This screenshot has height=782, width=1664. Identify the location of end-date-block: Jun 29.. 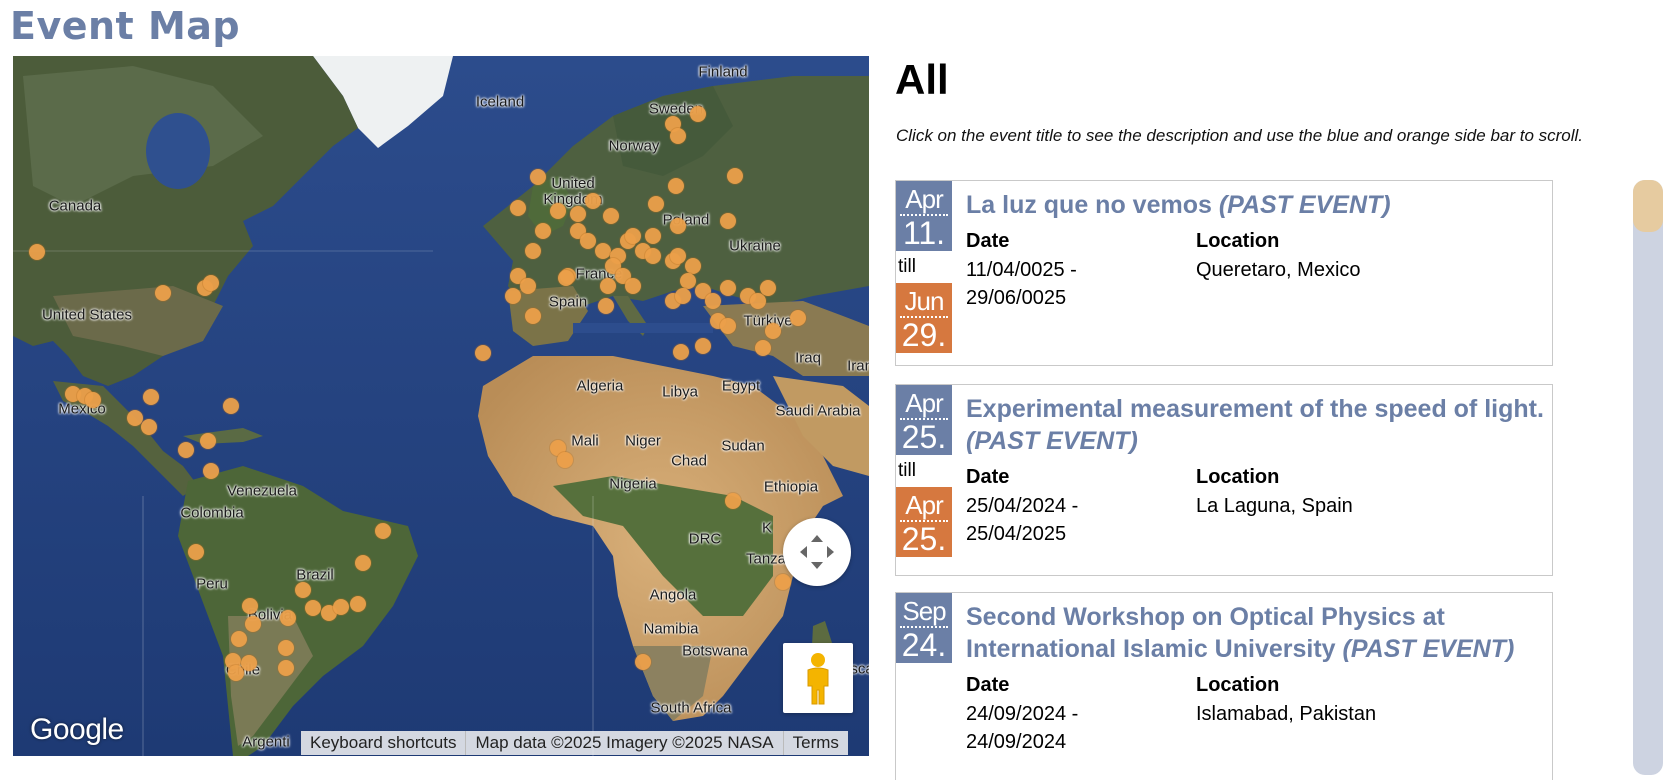
(924, 318).